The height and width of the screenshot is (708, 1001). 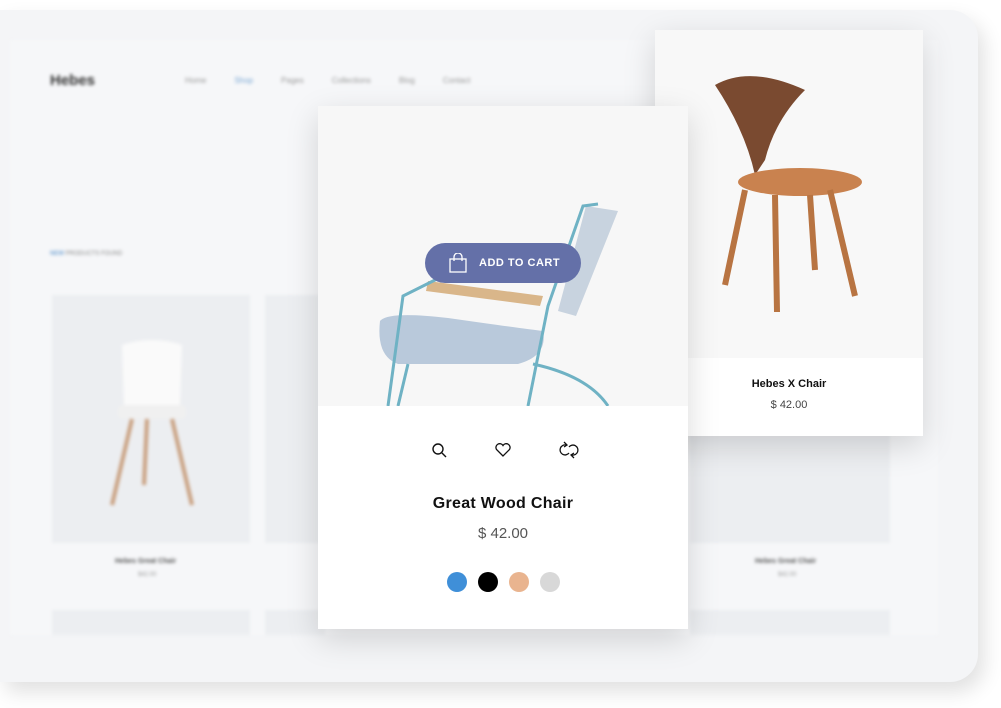 I want to click on shopping-bag-icon, so click(x=458, y=263).